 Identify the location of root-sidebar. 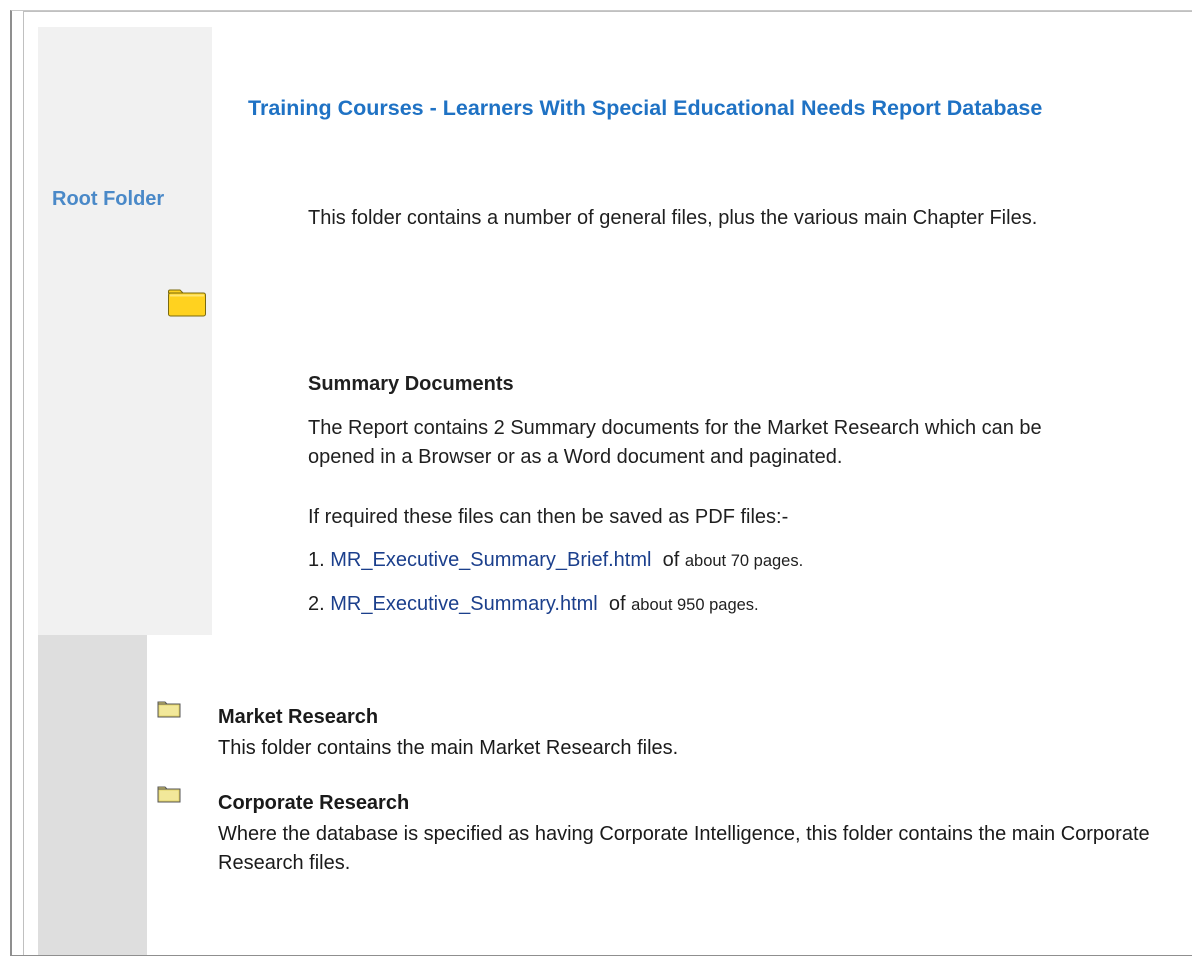
(125, 331).